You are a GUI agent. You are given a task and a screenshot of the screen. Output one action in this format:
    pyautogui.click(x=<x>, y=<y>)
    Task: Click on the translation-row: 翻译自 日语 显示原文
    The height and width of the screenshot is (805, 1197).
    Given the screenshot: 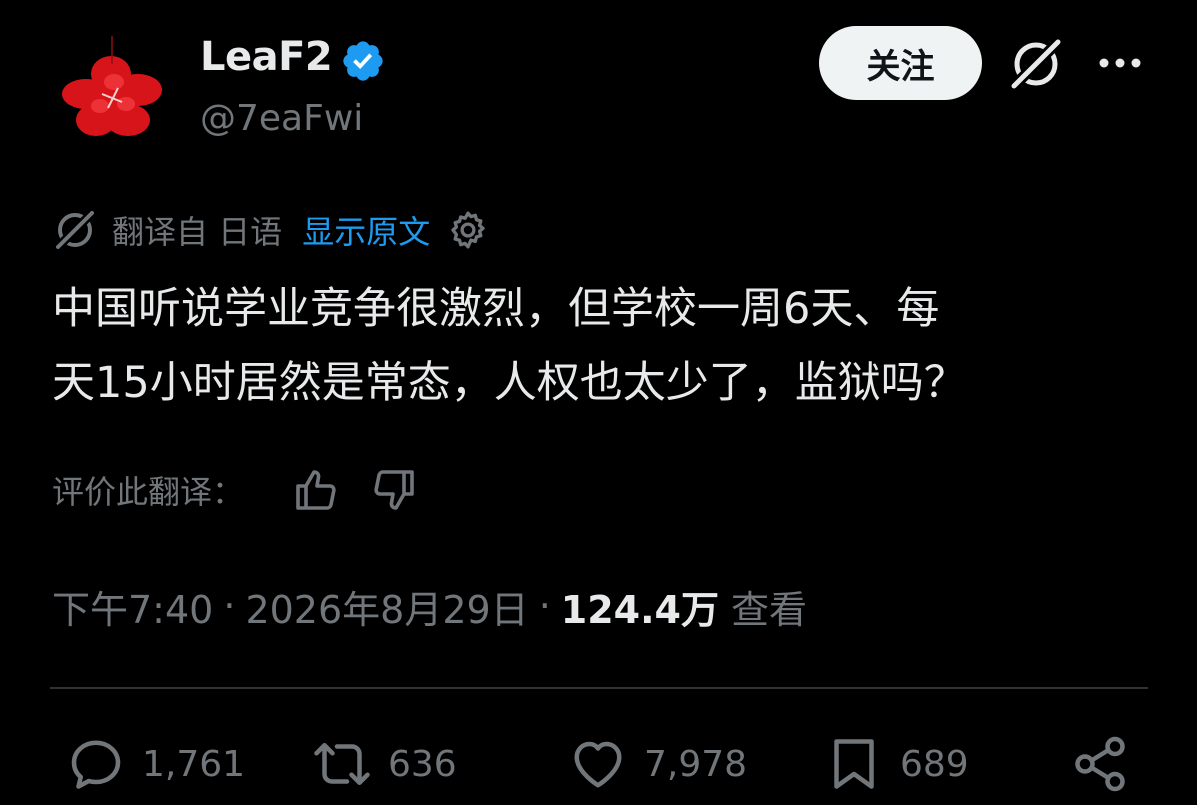 What is the action you would take?
    pyautogui.click(x=271, y=230)
    